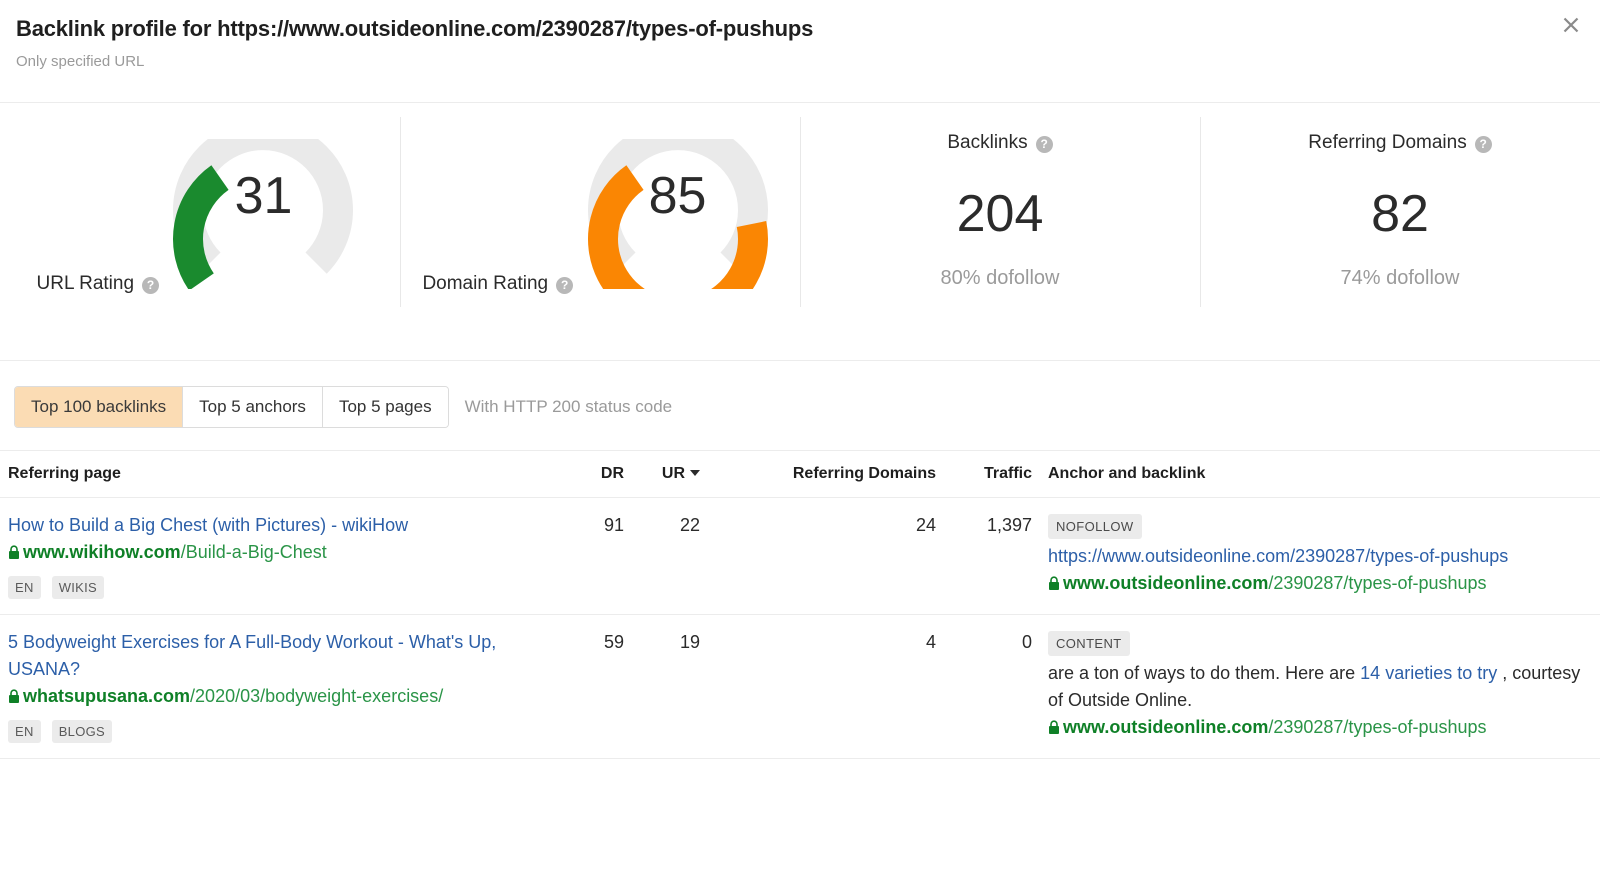 The height and width of the screenshot is (870, 1600). I want to click on metric-label-text: Backlinks, so click(987, 142).